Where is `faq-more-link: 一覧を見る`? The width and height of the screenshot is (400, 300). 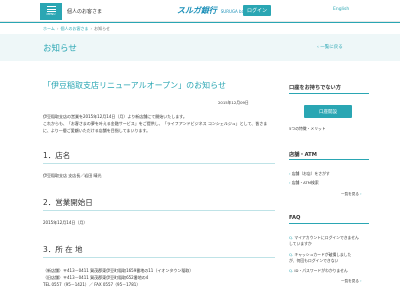
faq-more-link: 一覧を見る is located at coordinates (351, 281).